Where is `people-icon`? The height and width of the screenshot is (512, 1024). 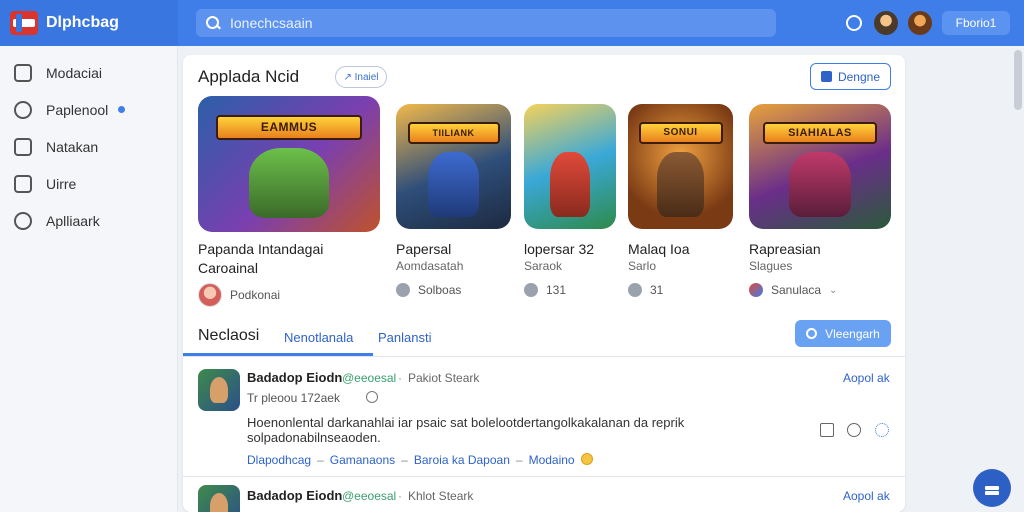
people-icon is located at coordinates (23, 109).